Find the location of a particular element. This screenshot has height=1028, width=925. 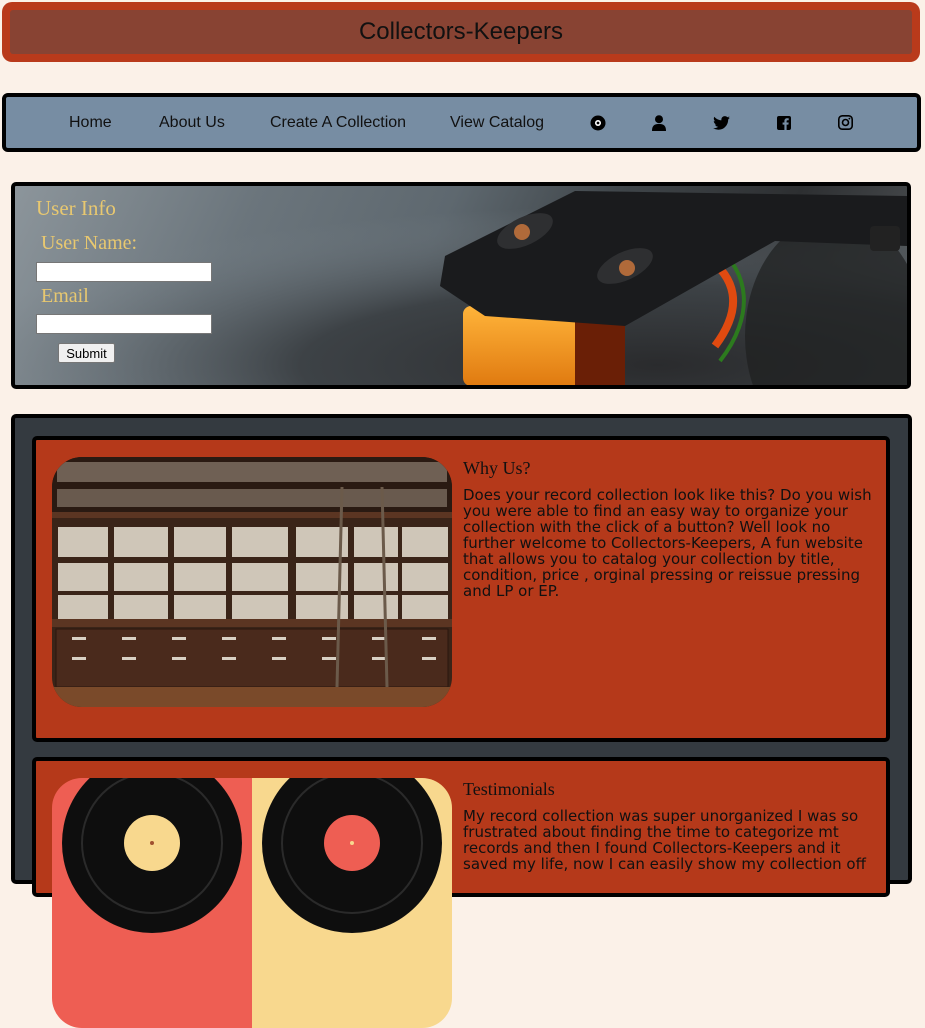

username-input is located at coordinates (124, 272).